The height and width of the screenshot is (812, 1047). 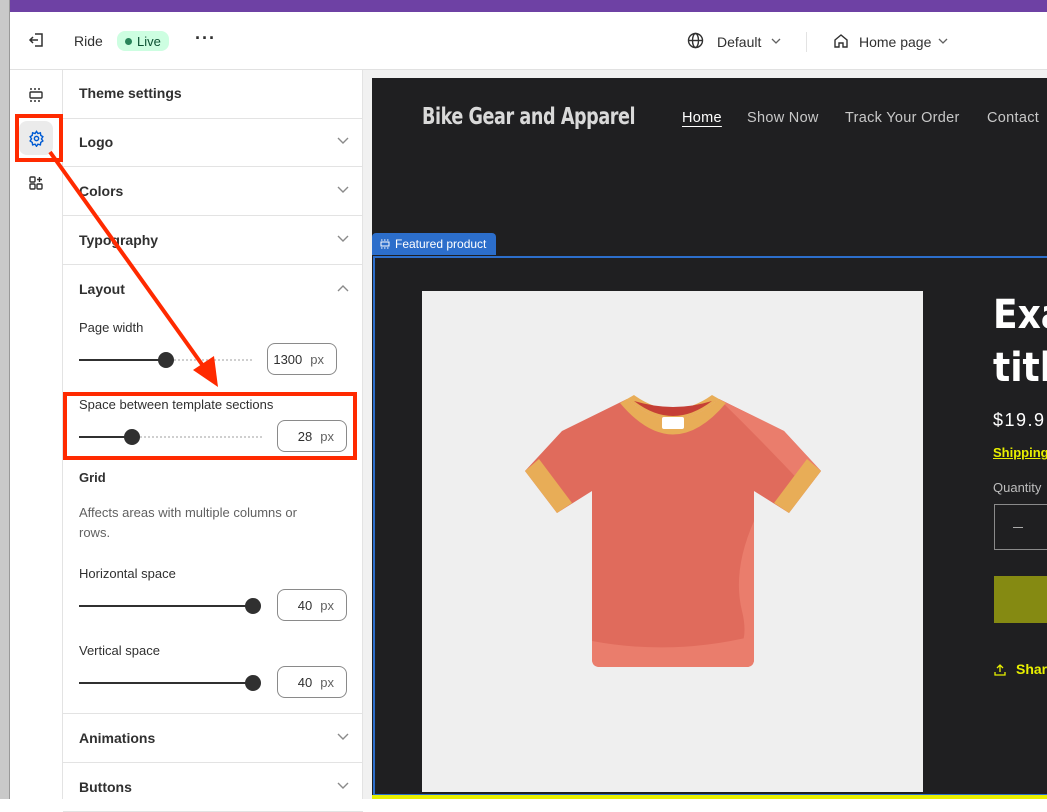 I want to click on nav-track-order: Track Your Order, so click(x=902, y=118).